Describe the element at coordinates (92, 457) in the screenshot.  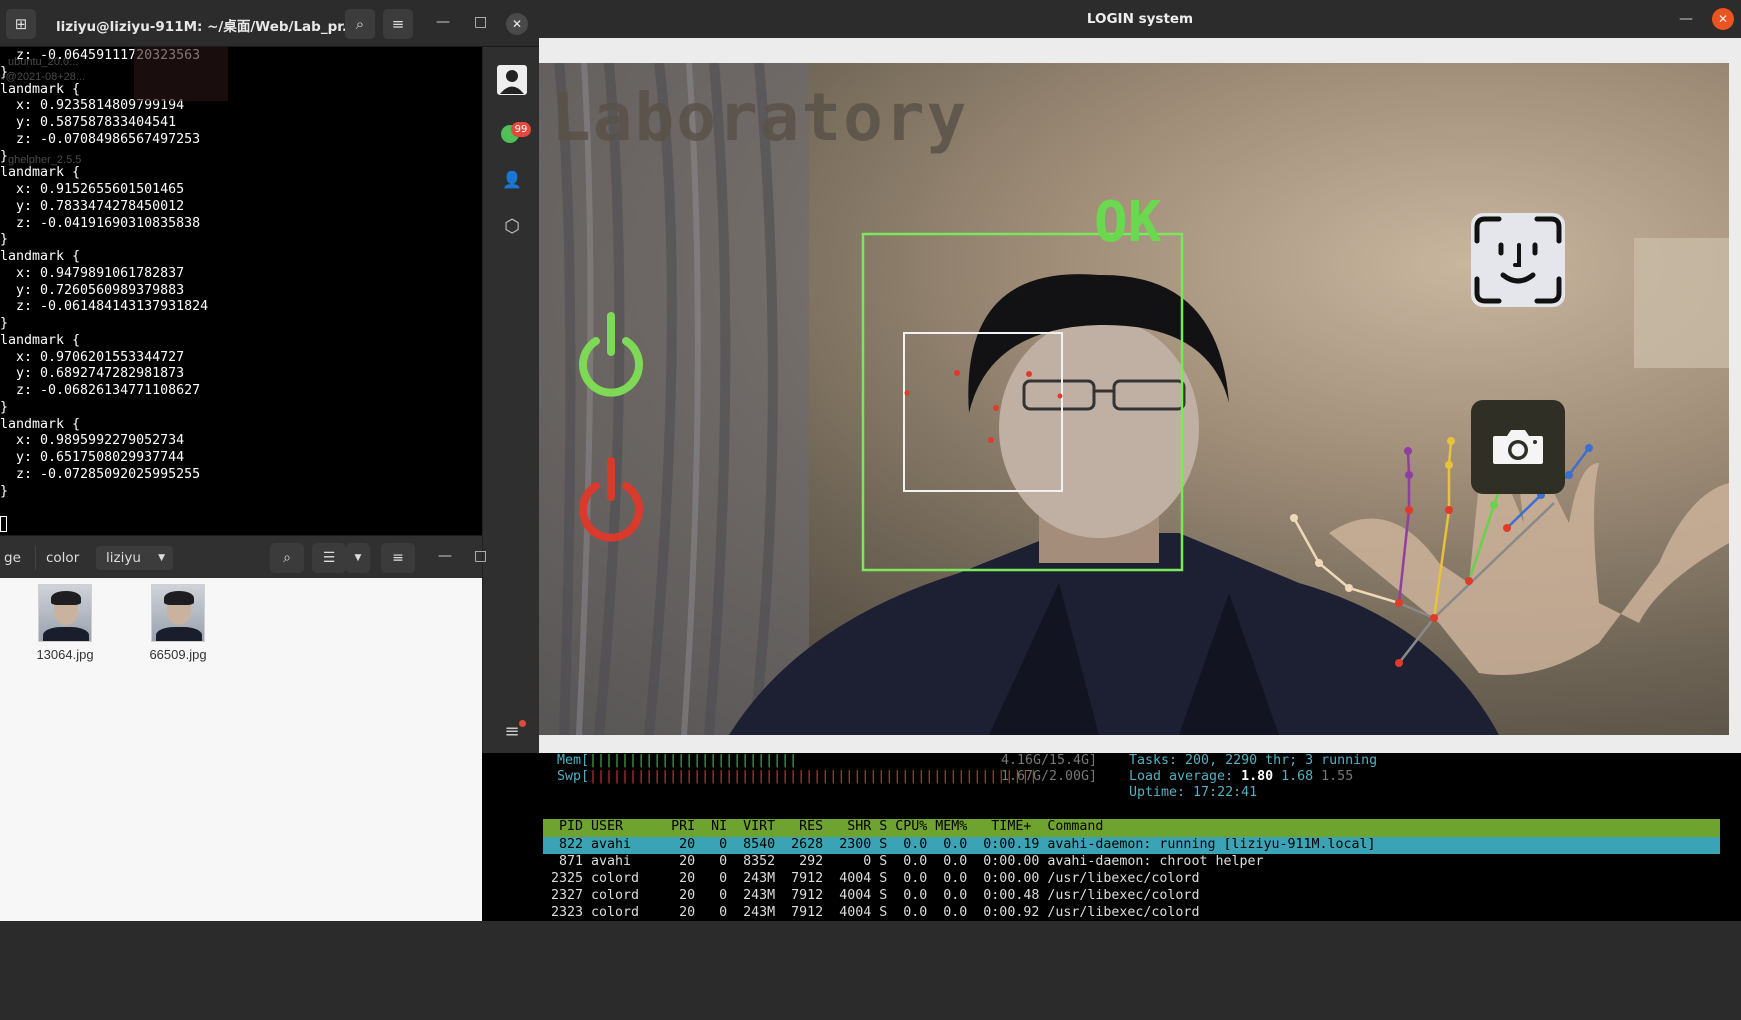
I see `terminal-line: y: 0.6517508029937744` at that location.